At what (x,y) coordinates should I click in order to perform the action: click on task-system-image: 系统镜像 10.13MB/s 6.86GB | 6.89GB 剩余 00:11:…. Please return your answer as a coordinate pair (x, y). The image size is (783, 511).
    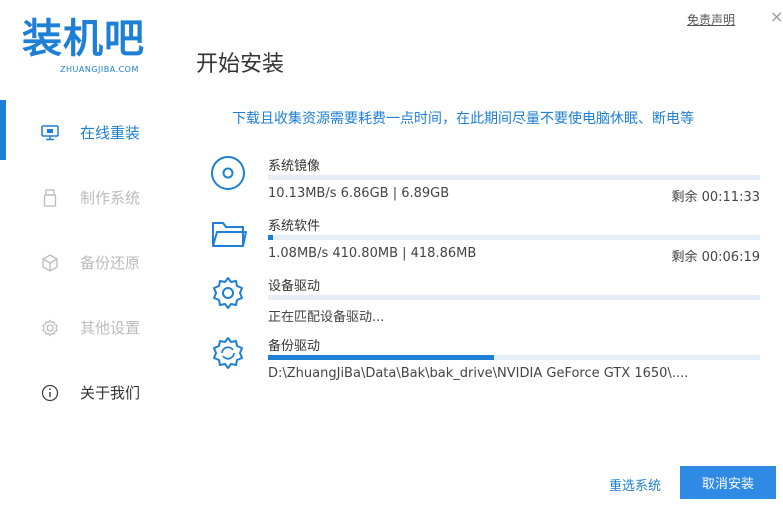
    Looking at the image, I should click on (488, 185).